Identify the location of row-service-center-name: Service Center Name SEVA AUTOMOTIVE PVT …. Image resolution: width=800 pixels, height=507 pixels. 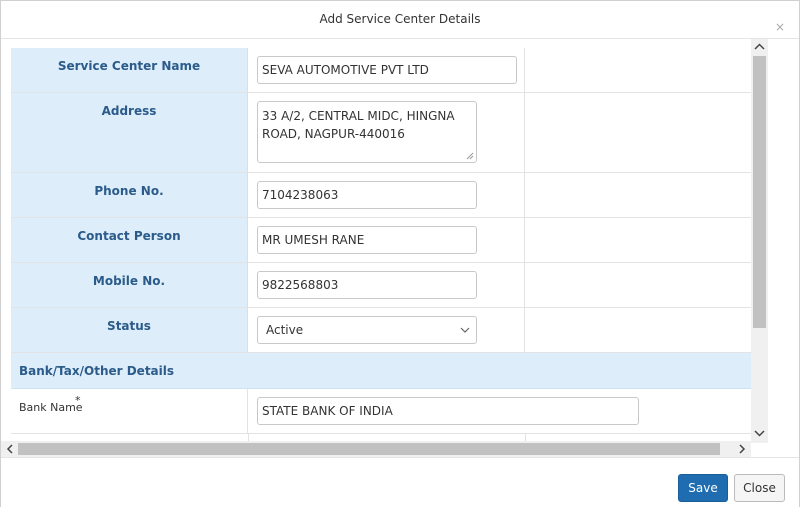
(382, 70).